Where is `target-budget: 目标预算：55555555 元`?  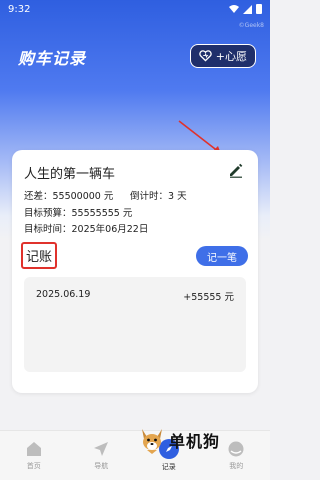
target-budget: 目标预算：55555555 元 is located at coordinates (78, 213).